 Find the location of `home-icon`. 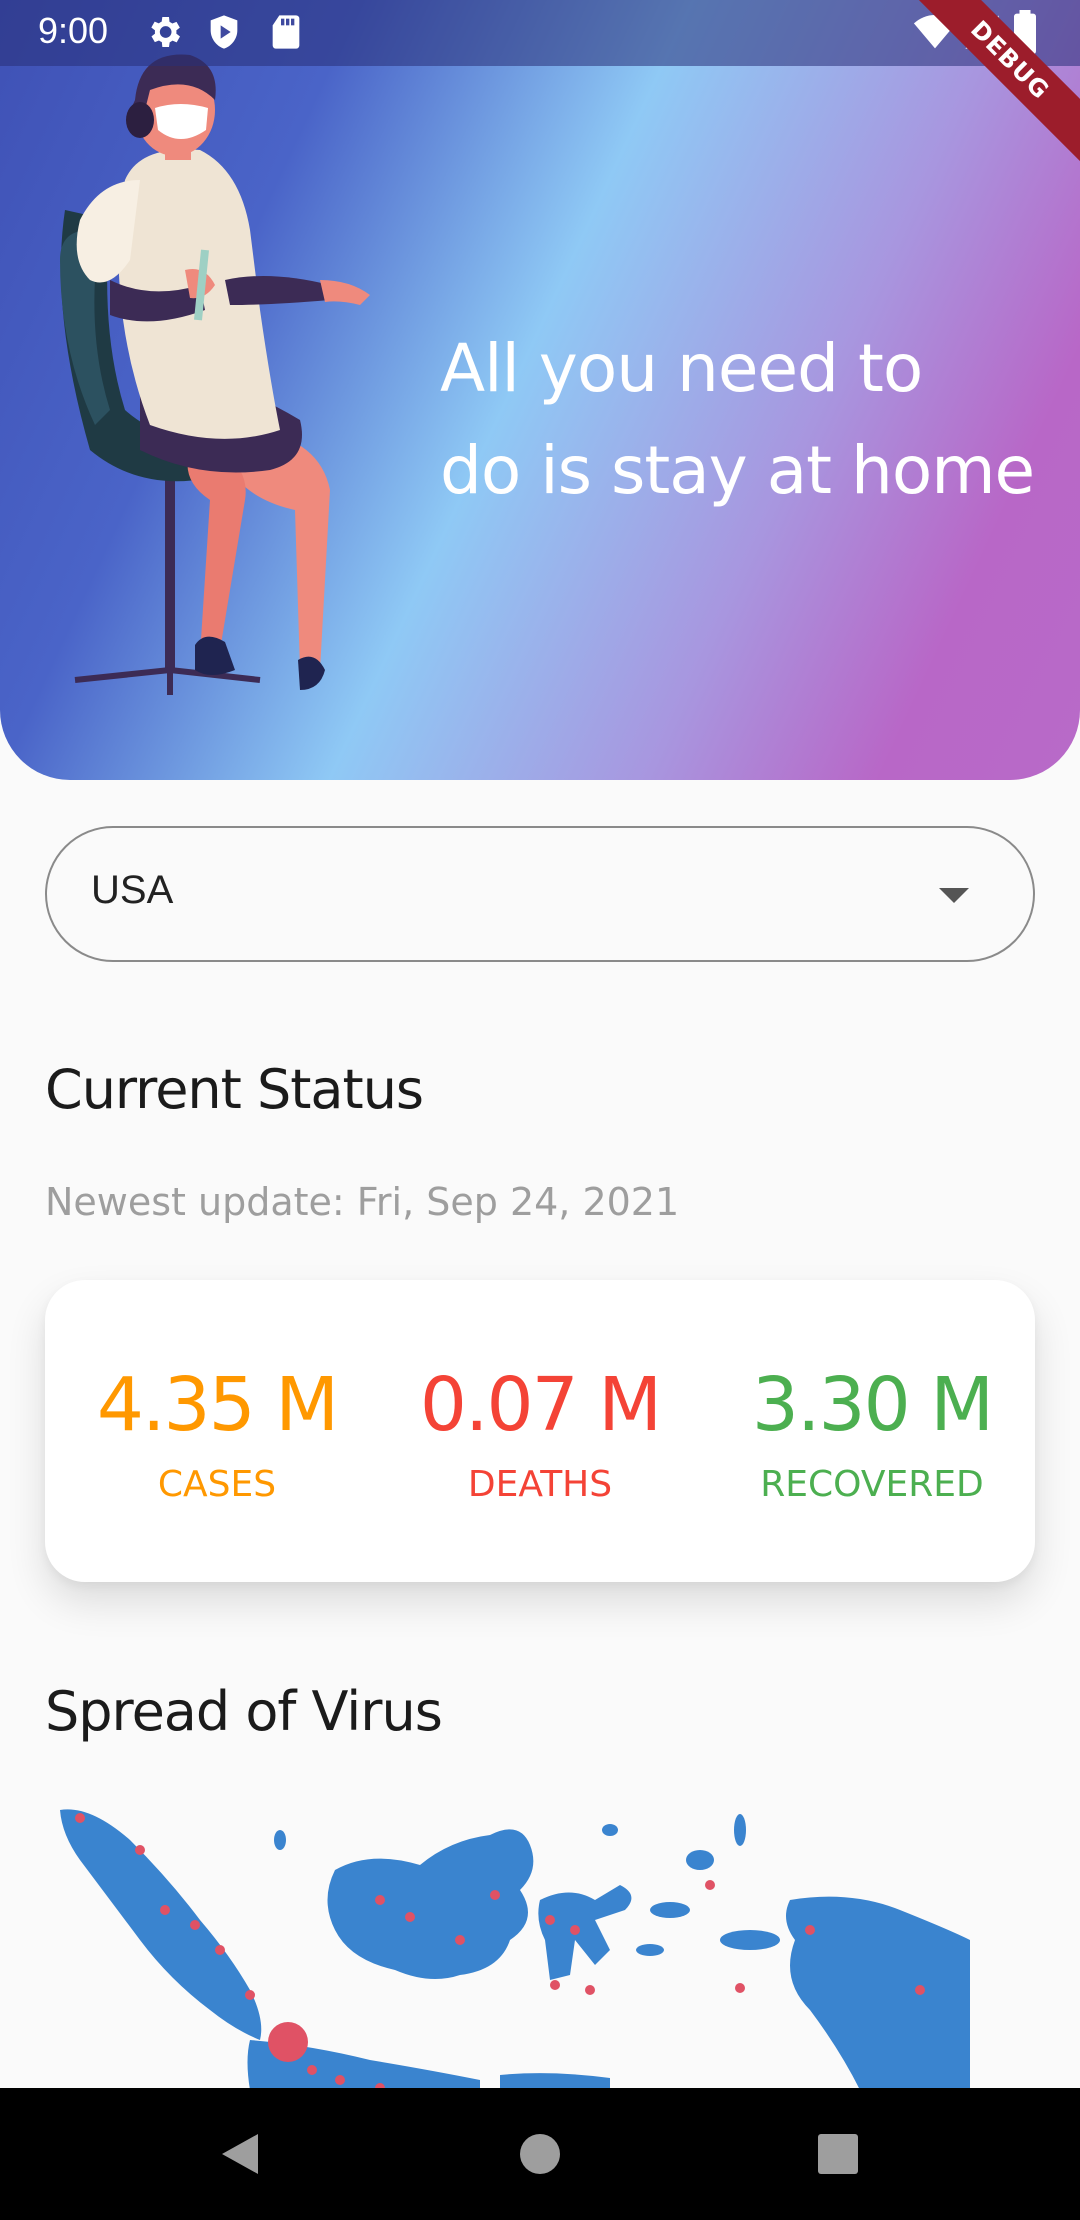

home-icon is located at coordinates (540, 2154).